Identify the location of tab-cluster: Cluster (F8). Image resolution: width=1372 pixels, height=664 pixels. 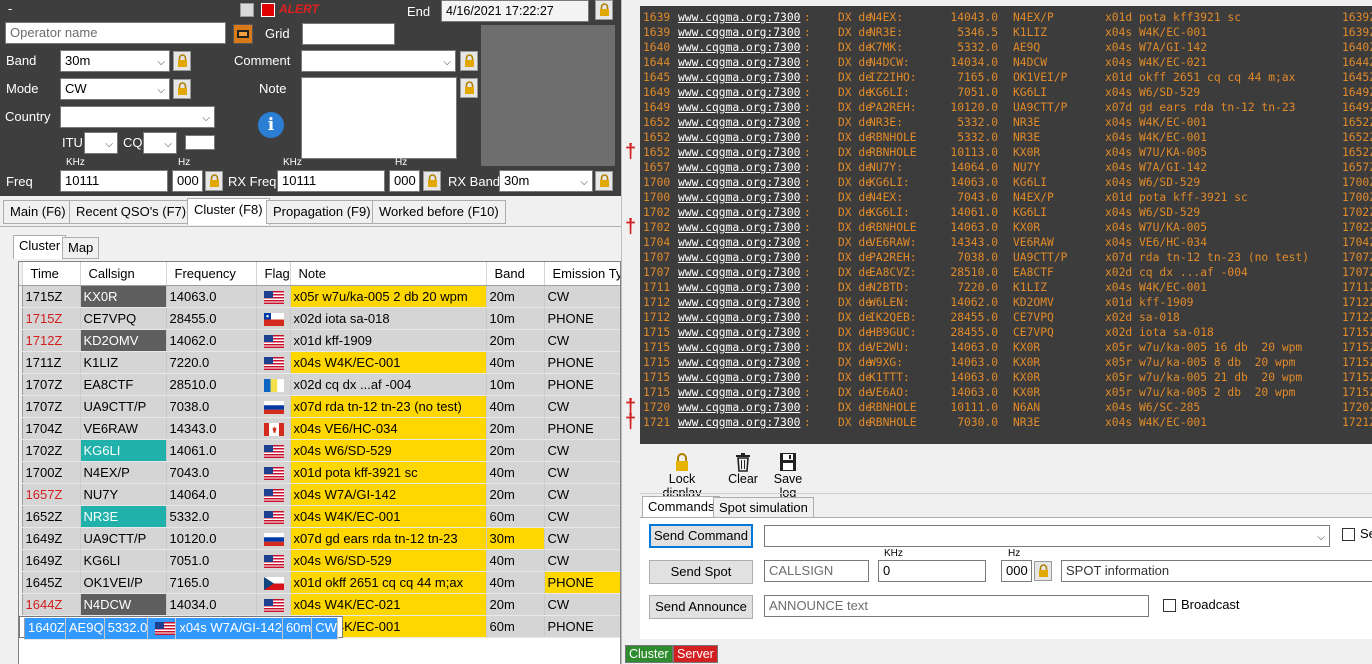
(228, 211).